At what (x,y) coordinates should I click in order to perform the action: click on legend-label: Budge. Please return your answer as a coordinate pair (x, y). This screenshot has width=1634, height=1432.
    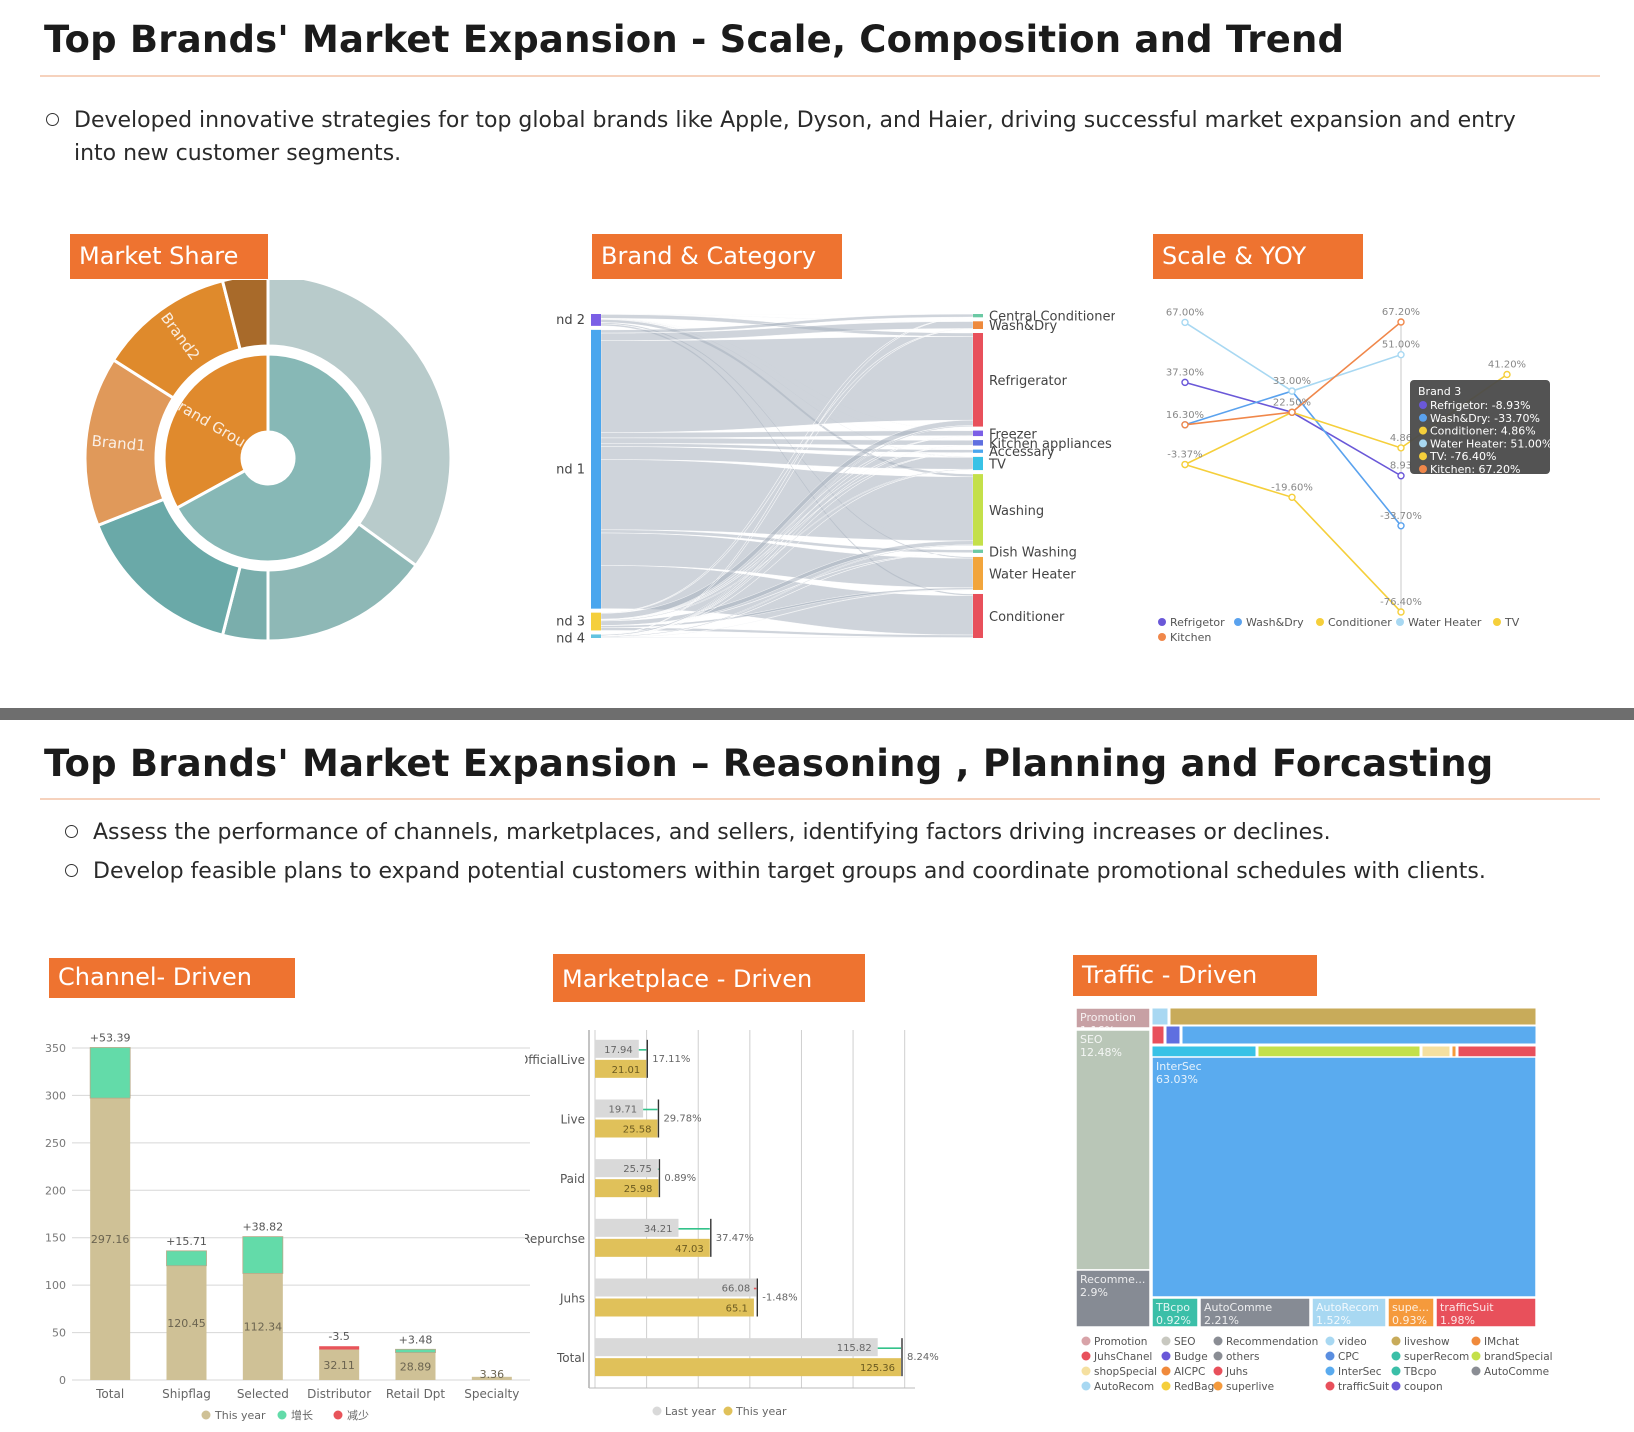
    Looking at the image, I should click on (1191, 1357).